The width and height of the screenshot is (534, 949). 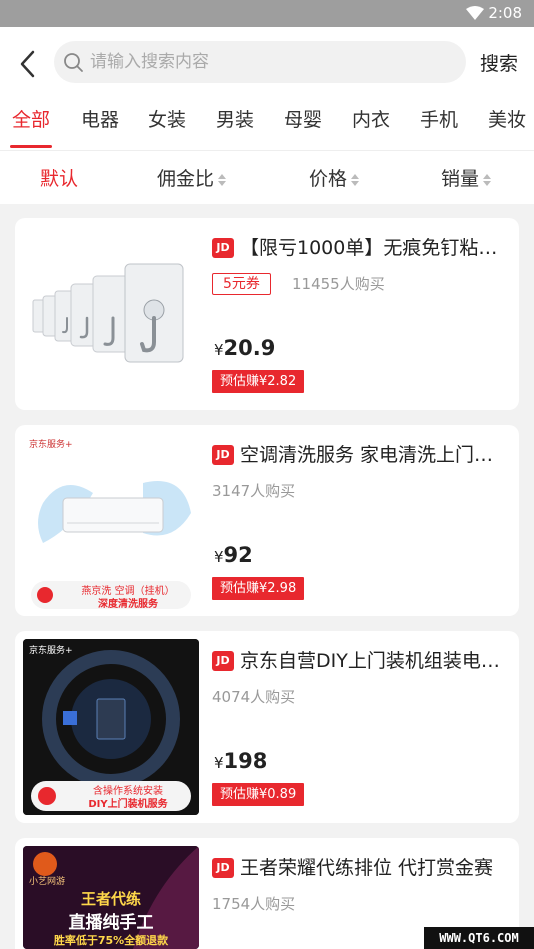 What do you see at coordinates (367, 868) in the screenshot?
I see `product-title: 王者荣耀代练排位 代打赏金赛` at bounding box center [367, 868].